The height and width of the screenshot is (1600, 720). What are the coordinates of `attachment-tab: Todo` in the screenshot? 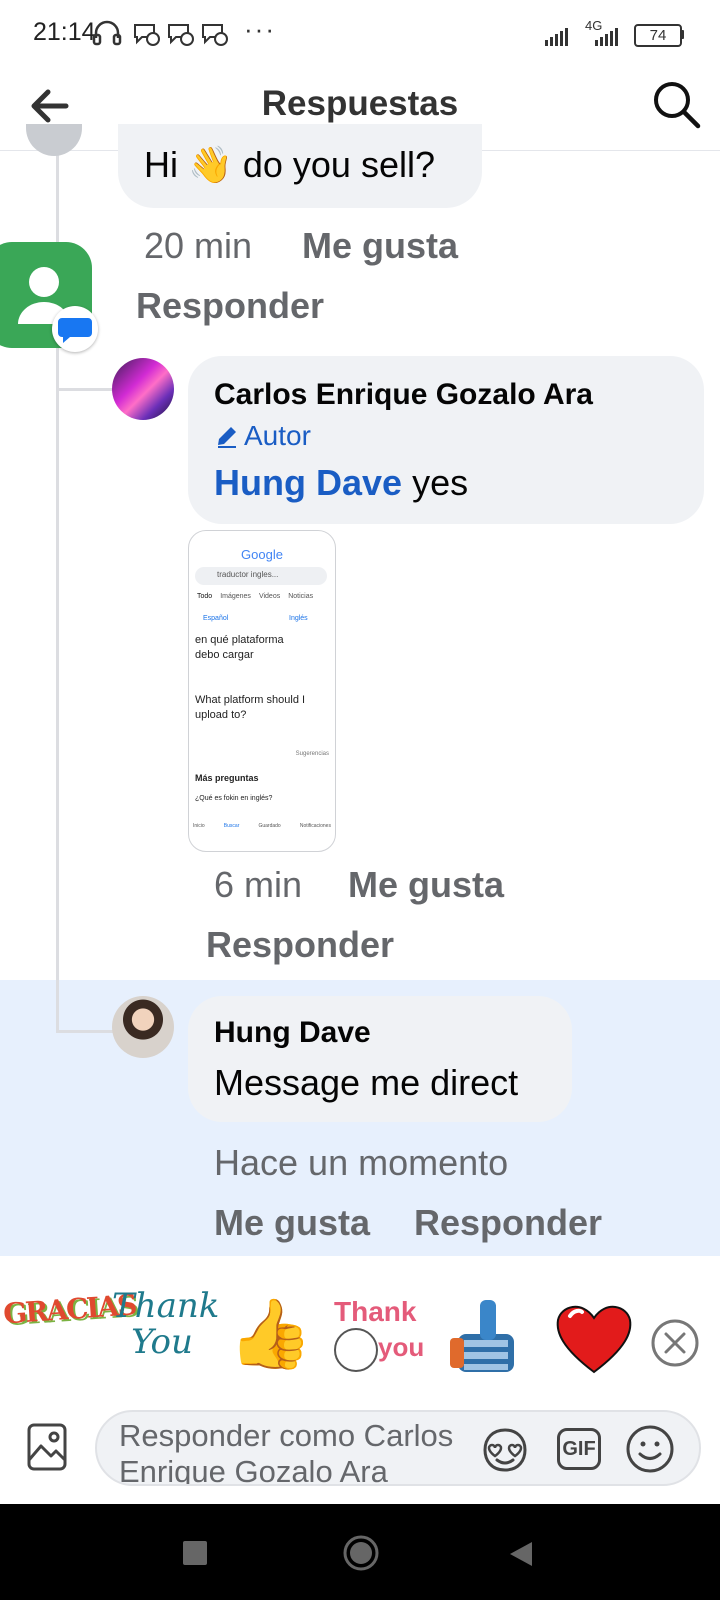 It's located at (205, 596).